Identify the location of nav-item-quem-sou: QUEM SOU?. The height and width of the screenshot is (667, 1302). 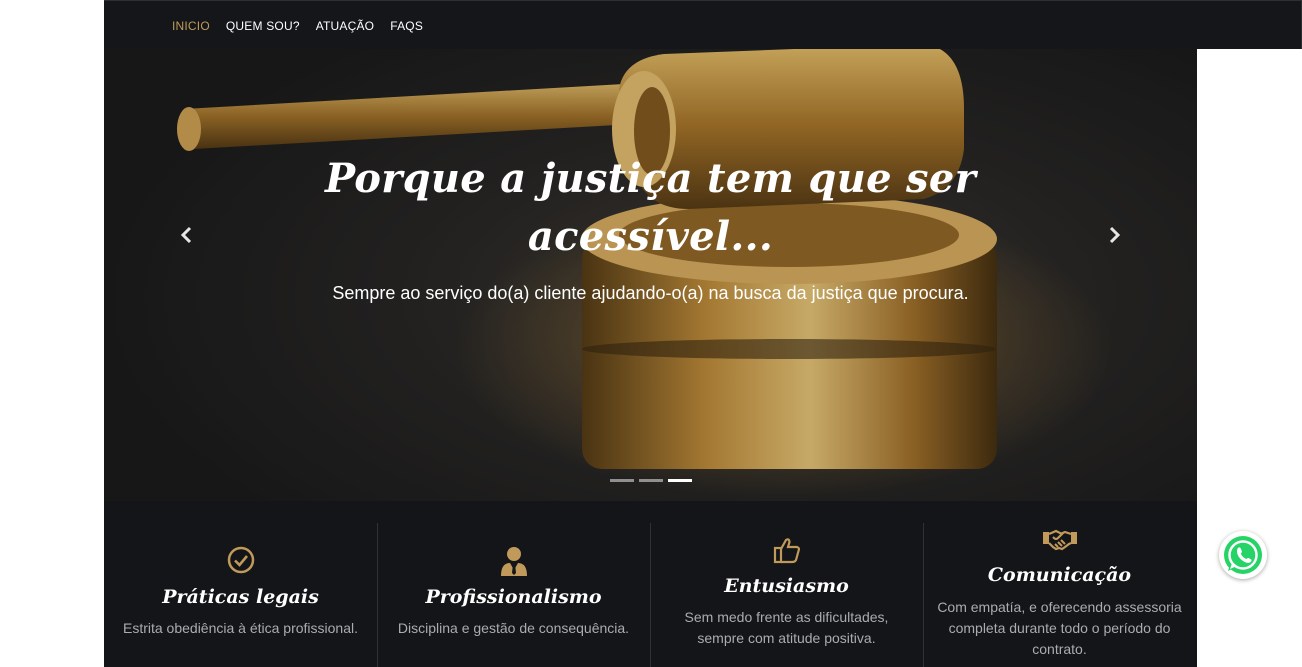
(263, 26).